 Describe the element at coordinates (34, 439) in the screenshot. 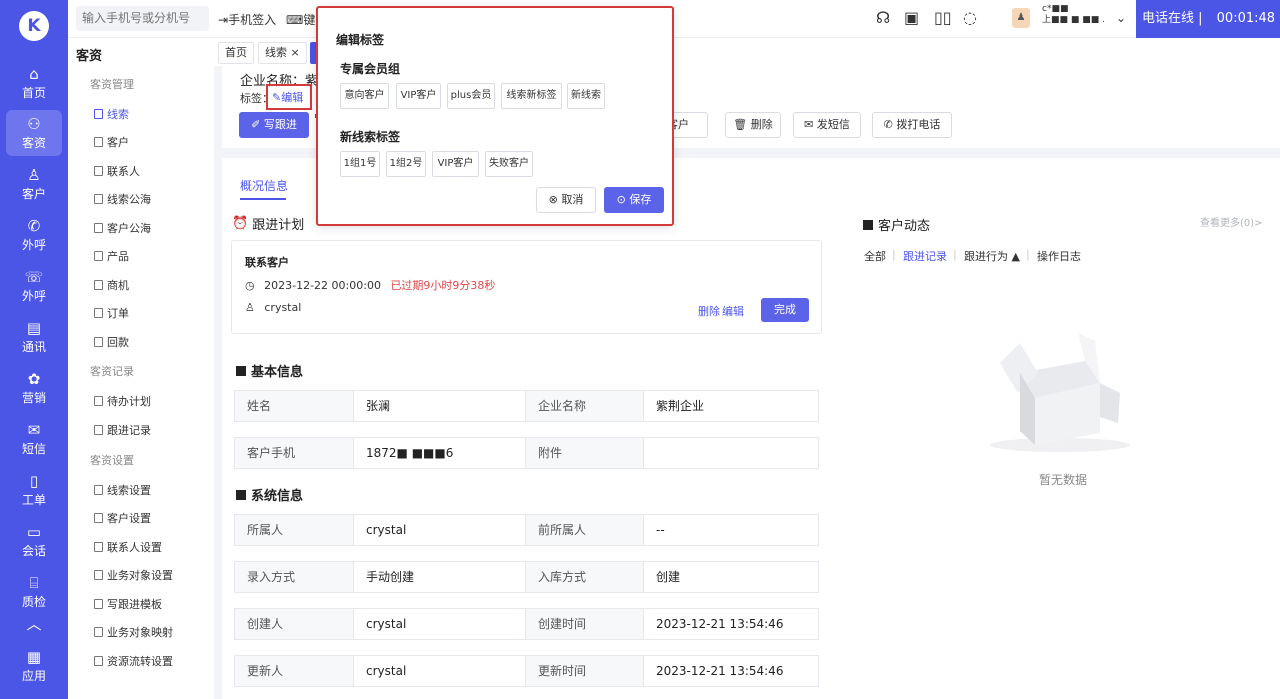

I see `nav-item-7: ✉ 短信` at that location.